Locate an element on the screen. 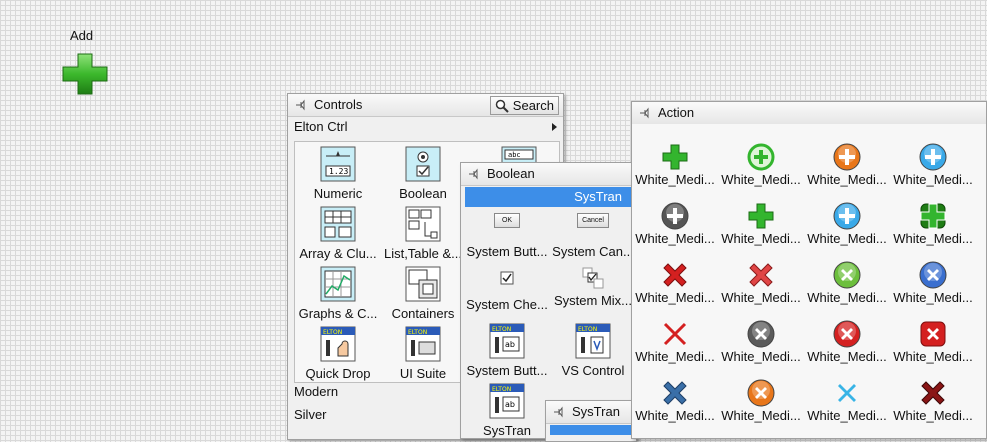  elton-ctrl-label: Elton Ctrl is located at coordinates (321, 126).